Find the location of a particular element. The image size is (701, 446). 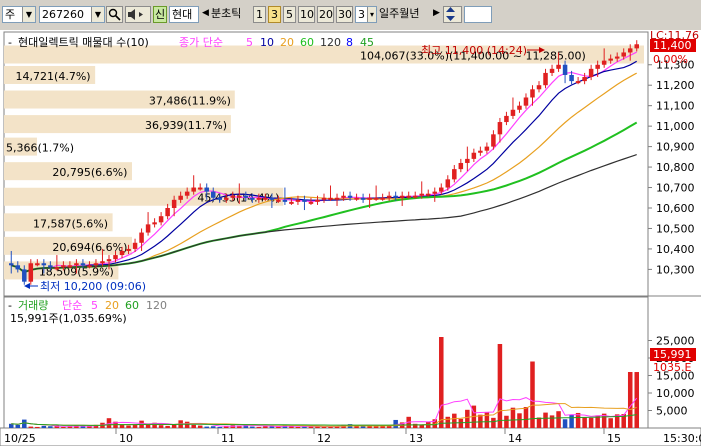

volume-ma-value: 1035.E is located at coordinates (672, 367).